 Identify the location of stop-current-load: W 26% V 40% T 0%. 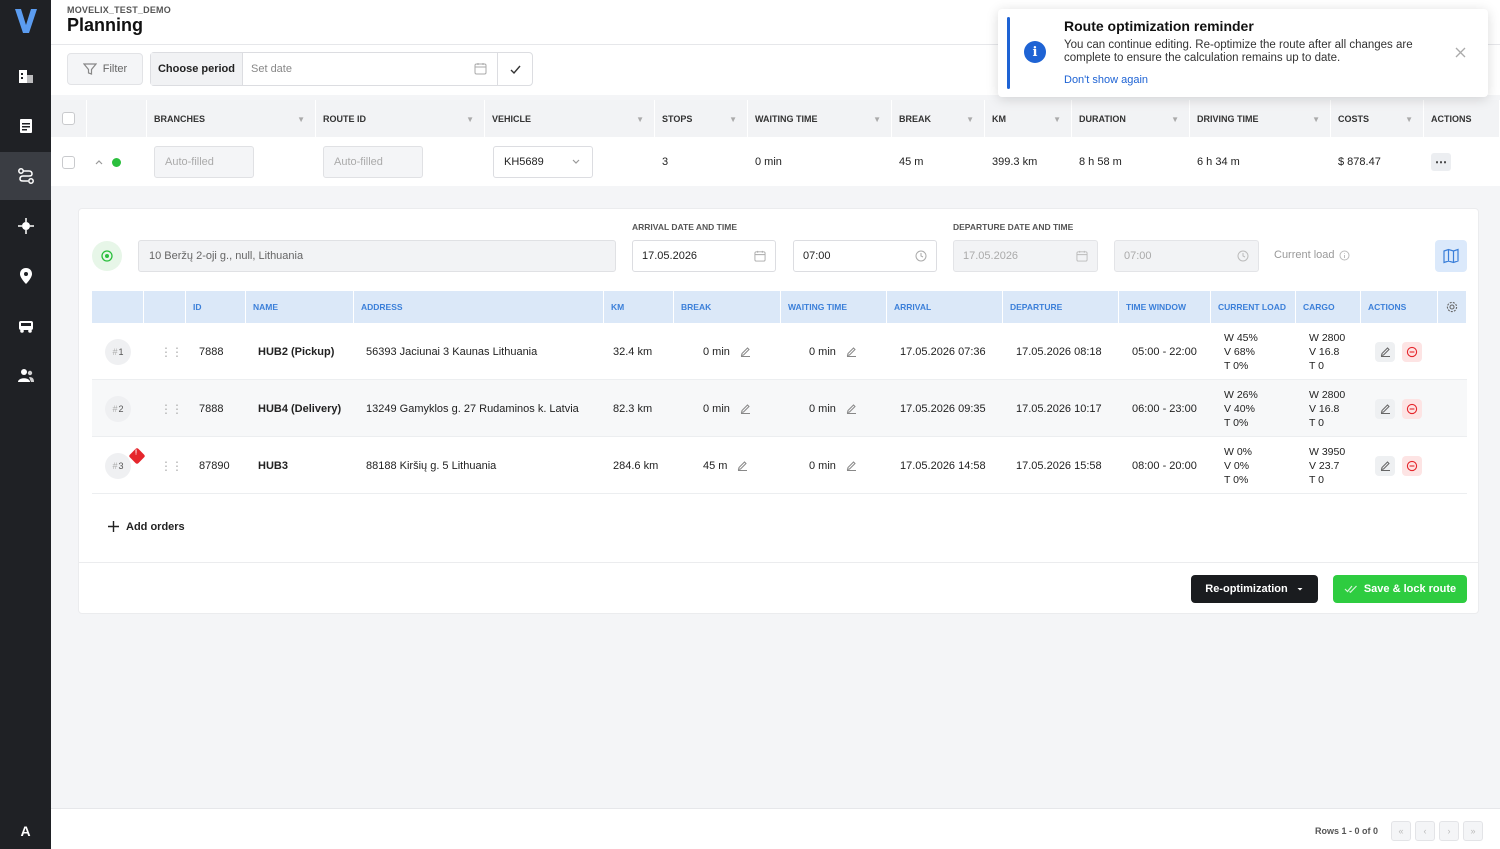
(1241, 408).